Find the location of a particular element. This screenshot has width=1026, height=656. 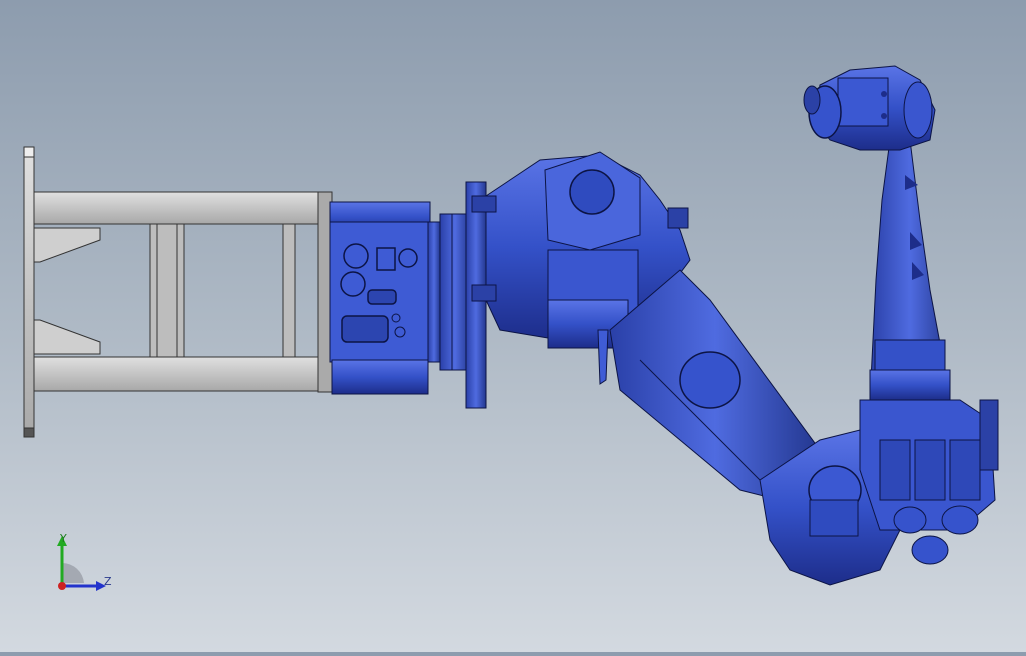

forearm is located at coordinates (910, 270).